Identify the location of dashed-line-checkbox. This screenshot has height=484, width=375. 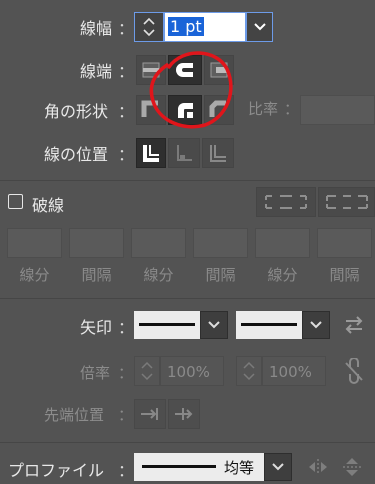
(15, 201).